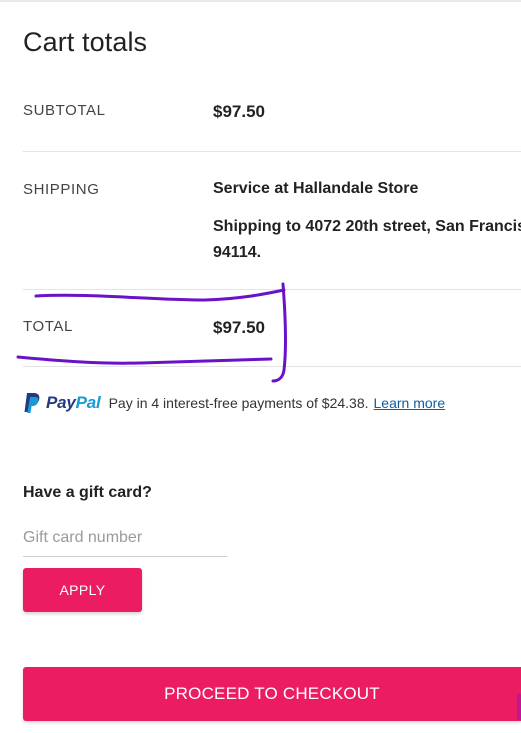  I want to click on proceed-to-checkout-button: PROCEED TO CHECKOUT, so click(272, 694).